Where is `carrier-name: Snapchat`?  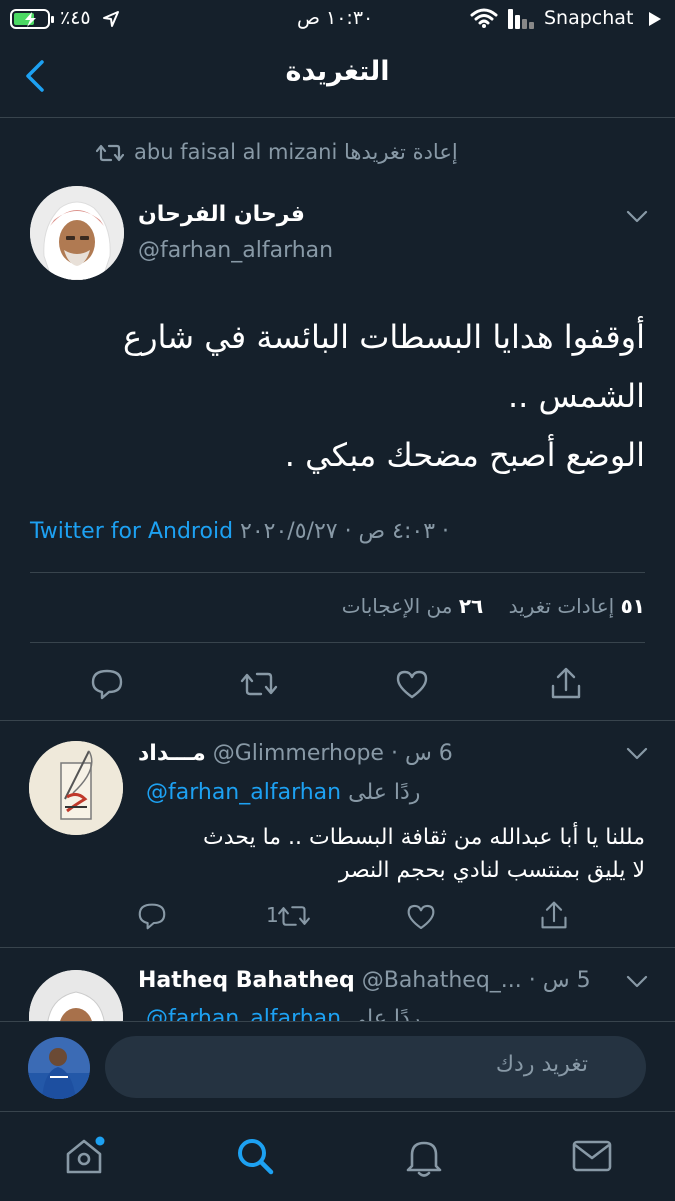
carrier-name: Snapchat is located at coordinates (589, 18).